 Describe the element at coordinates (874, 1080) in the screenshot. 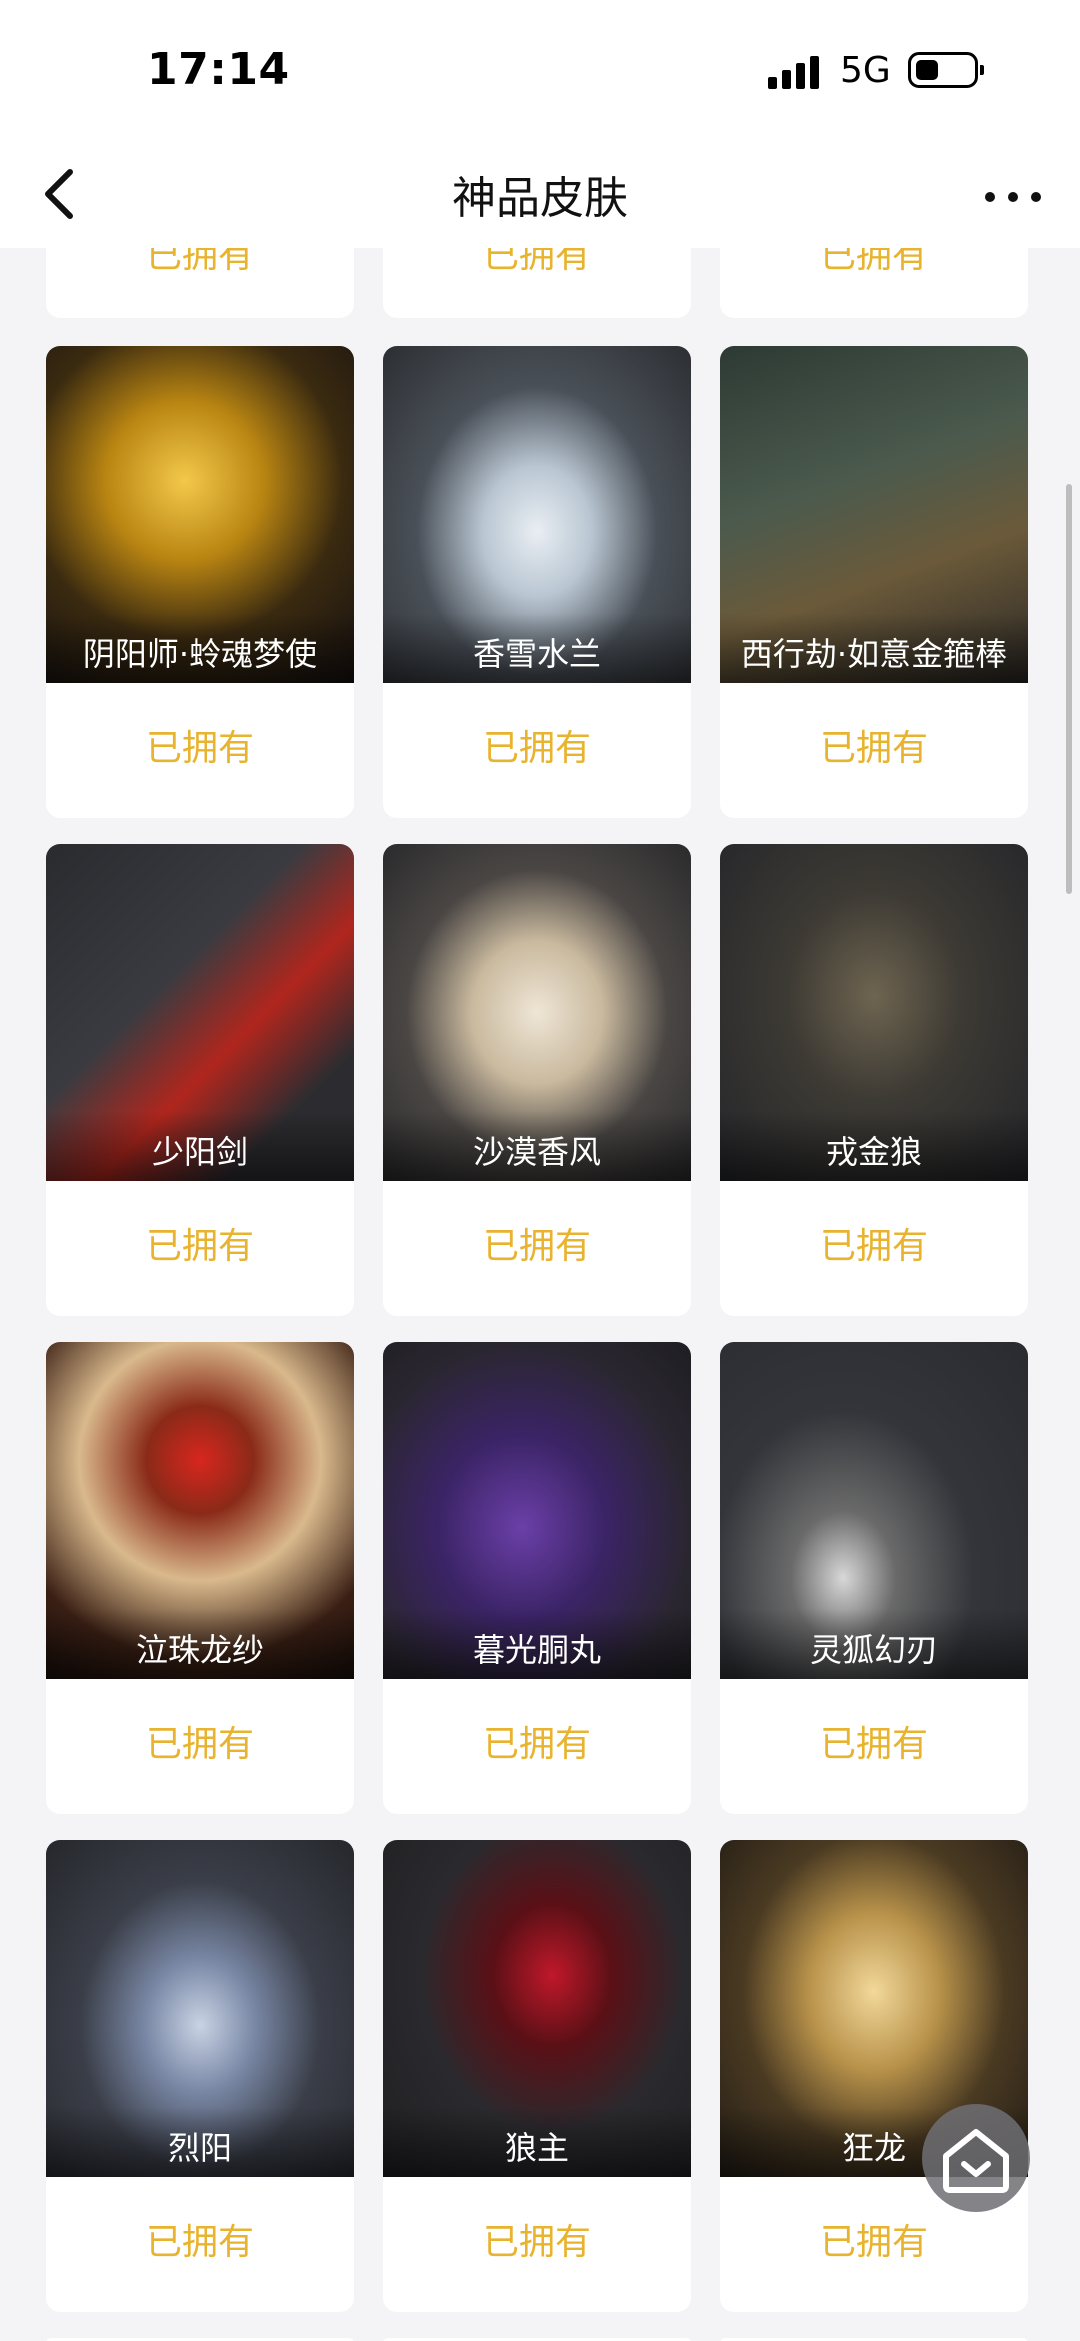

I see `skin-card: 戎金狼 已拥有` at that location.